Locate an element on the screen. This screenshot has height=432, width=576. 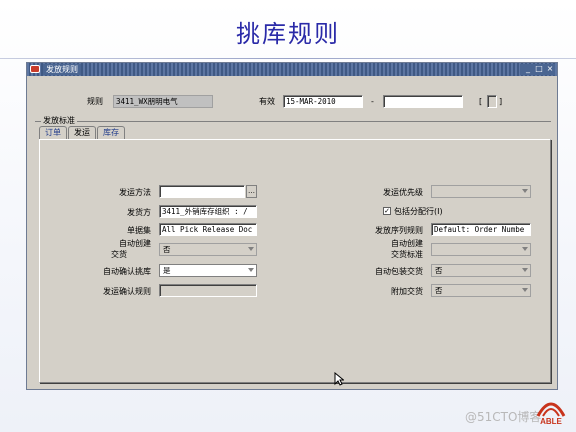
ship-from-label: 发货方 is located at coordinates (139, 212).